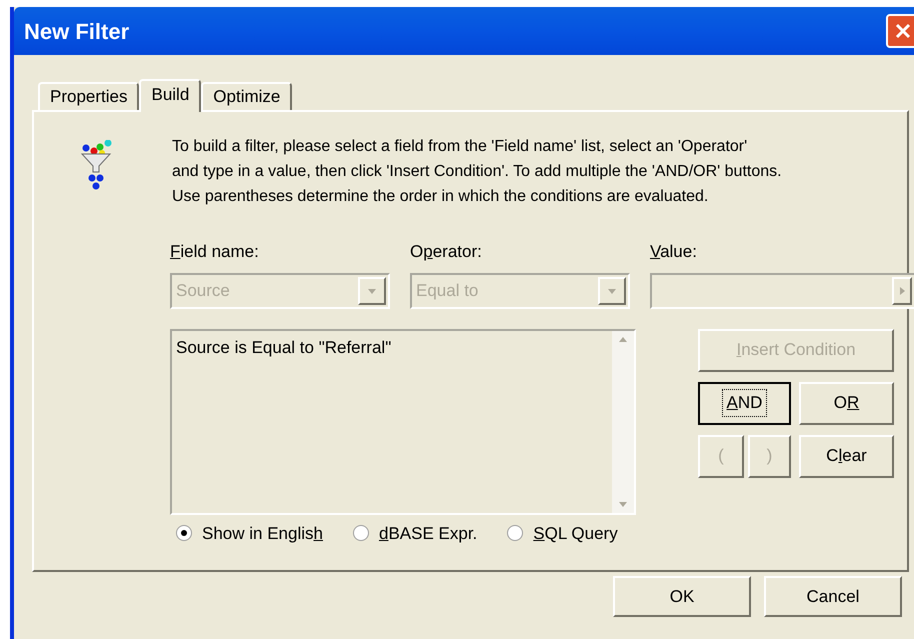 Image resolution: width=914 pixels, height=639 pixels. I want to click on field-label: Field name:, so click(215, 252).